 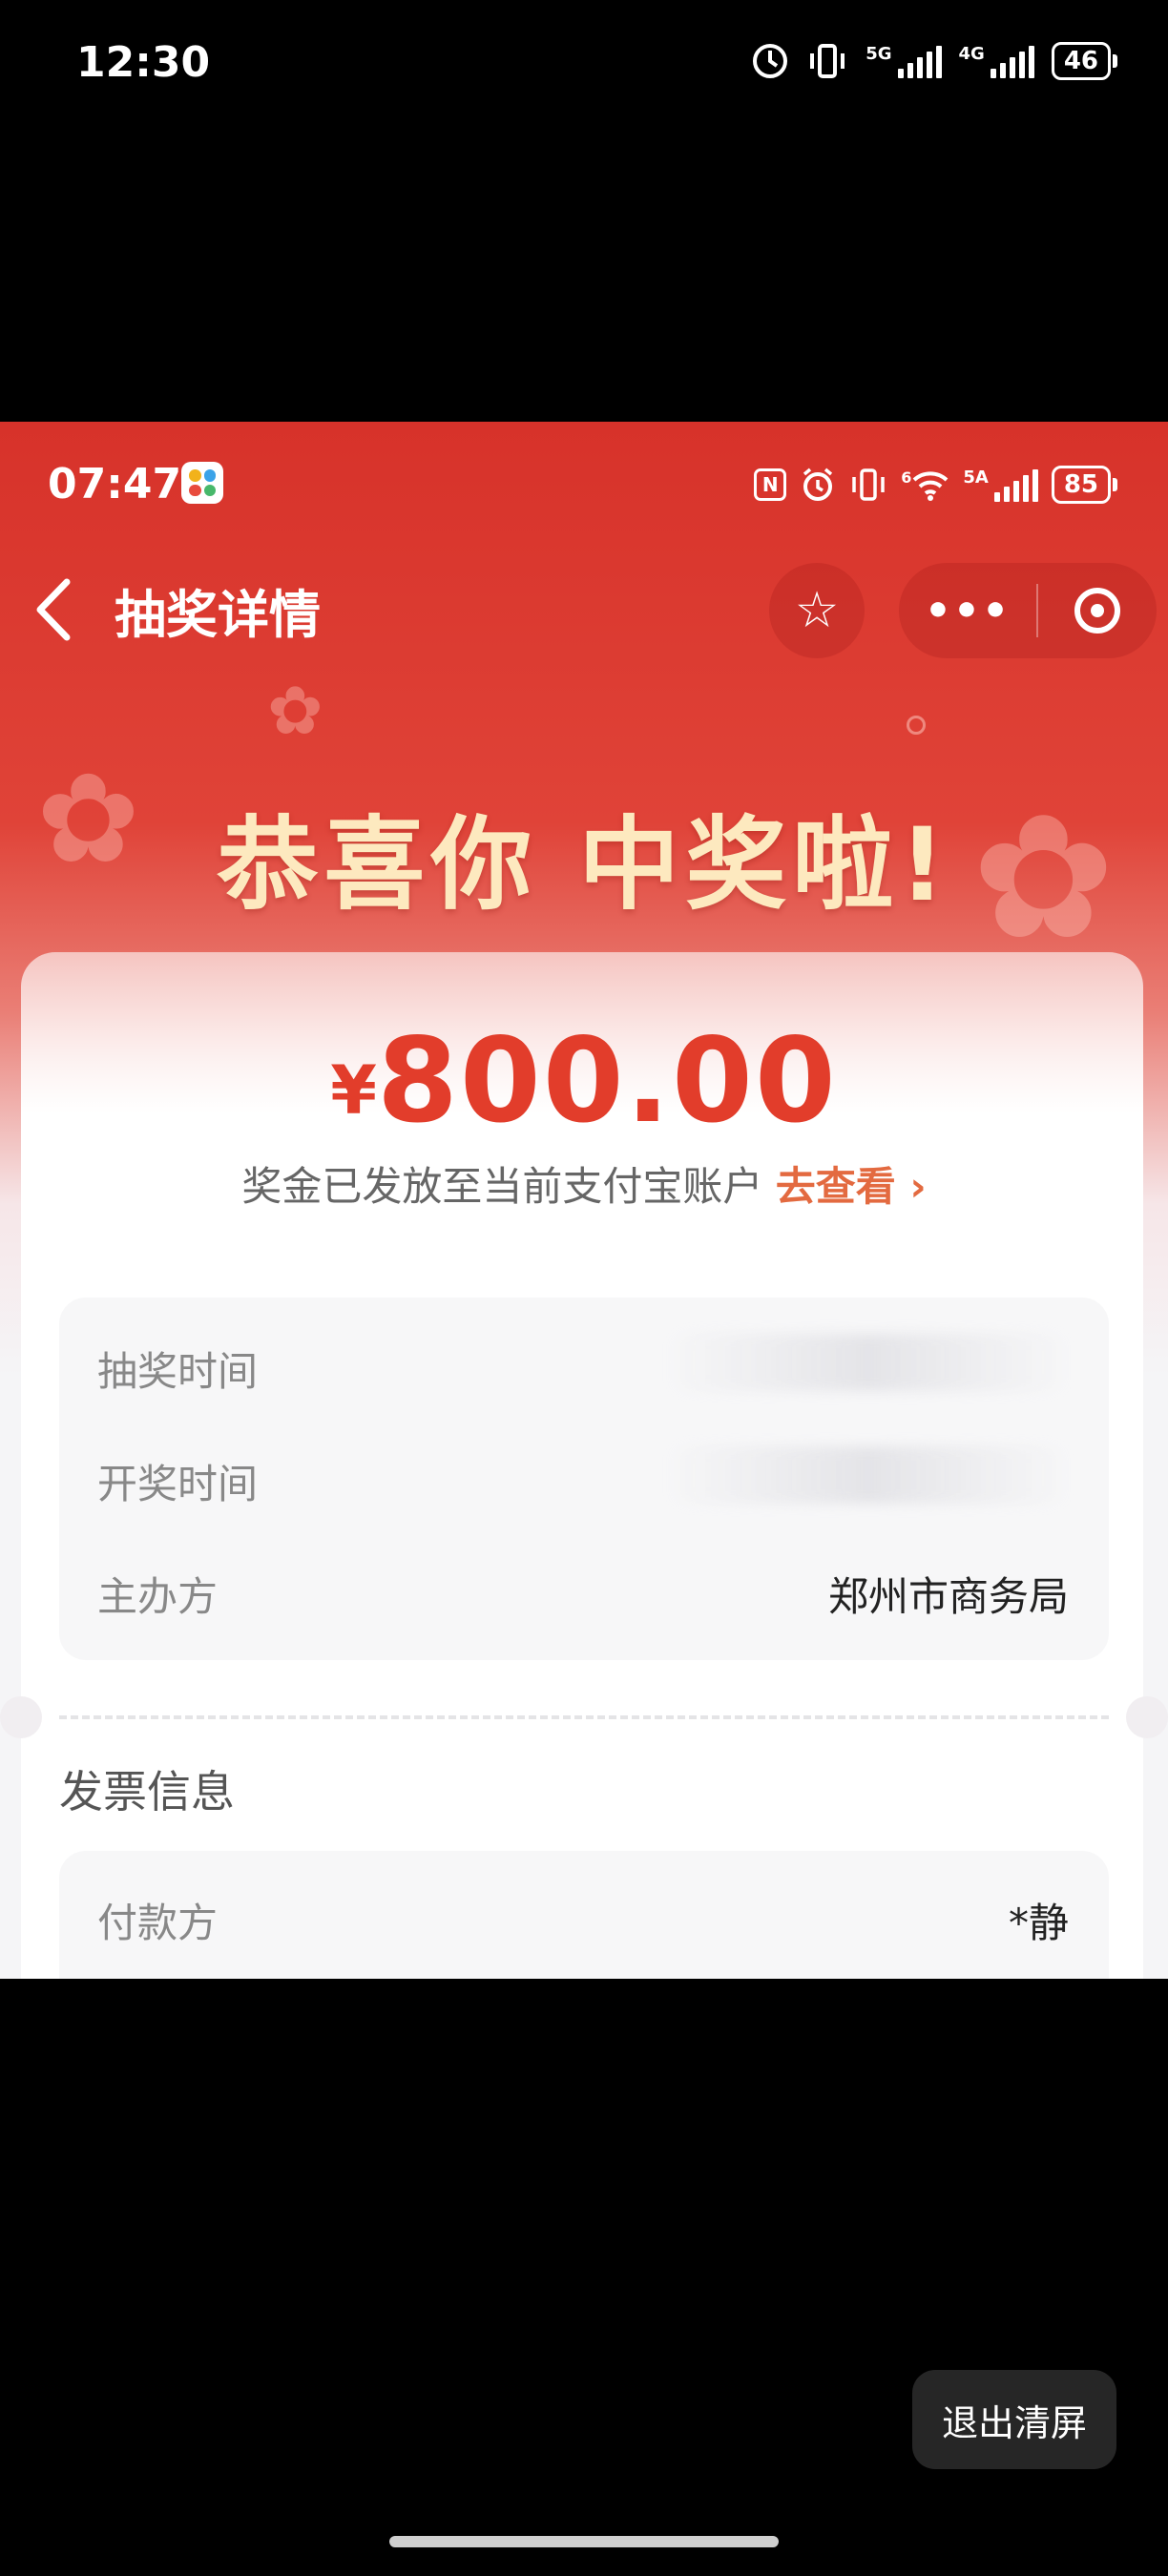 I want to click on chevron-left-icon, so click(x=53, y=609).